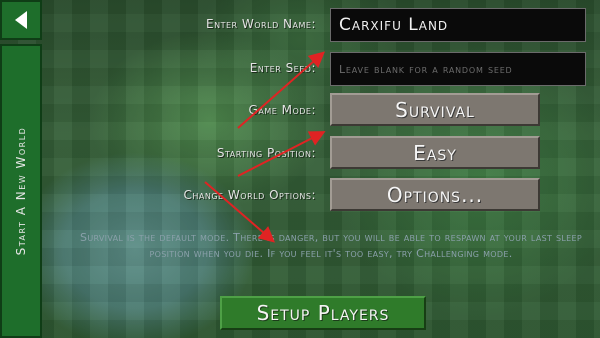  Describe the element at coordinates (282, 110) in the screenshot. I see `game-mode-label: Game Mode:` at that location.